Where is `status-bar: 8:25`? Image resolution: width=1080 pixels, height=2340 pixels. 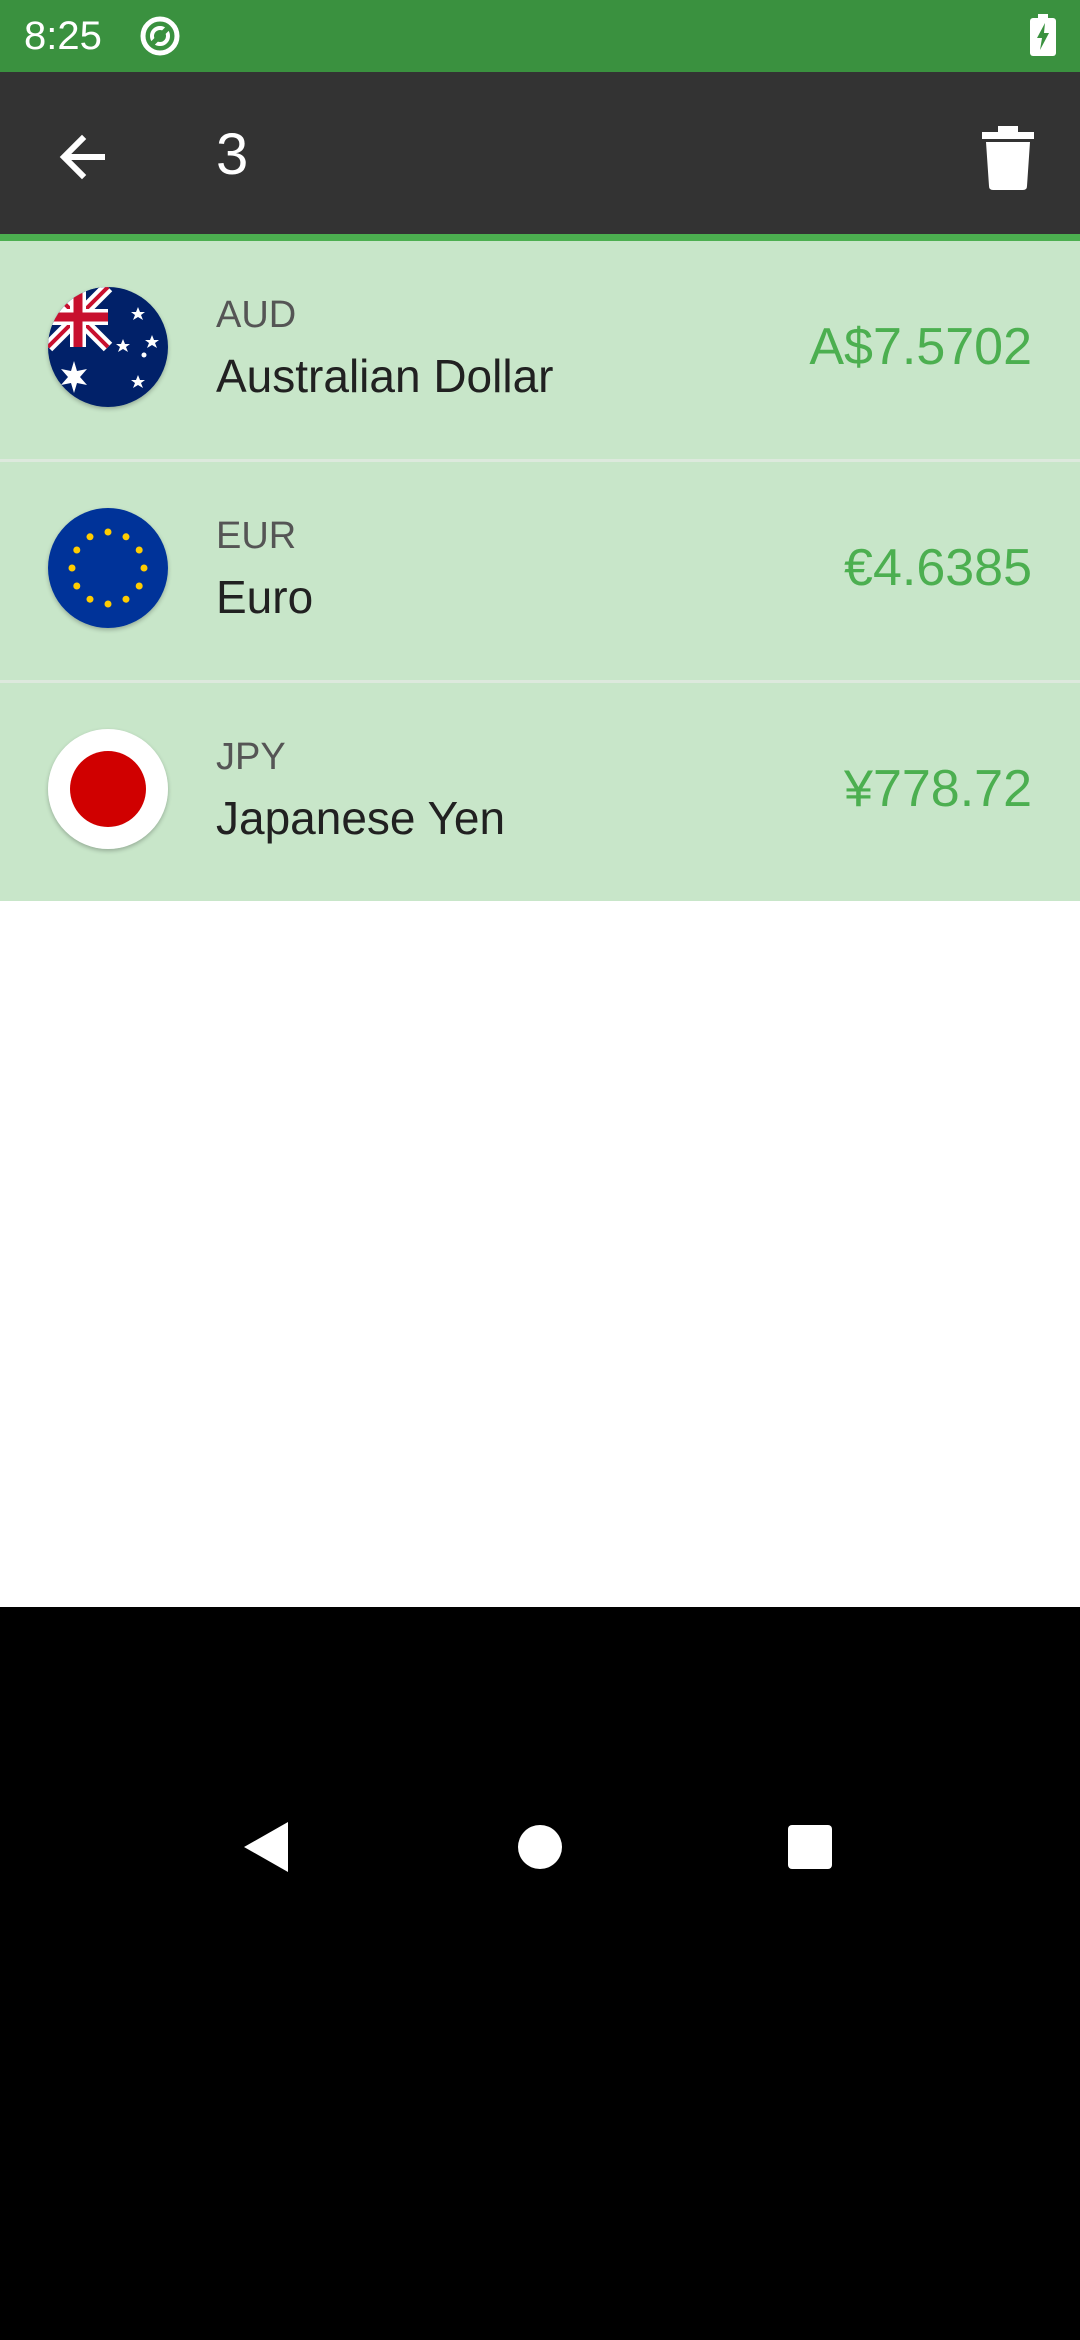
status-bar: 8:25 is located at coordinates (540, 36).